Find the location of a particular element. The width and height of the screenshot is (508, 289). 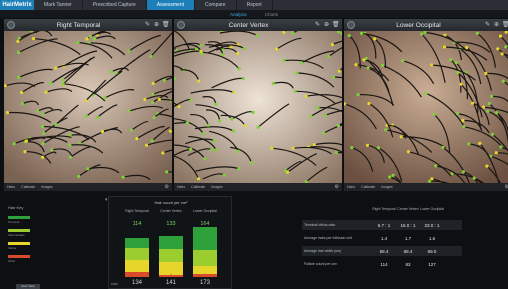

row-label: Follicle count per cm² is located at coordinates (321, 264).